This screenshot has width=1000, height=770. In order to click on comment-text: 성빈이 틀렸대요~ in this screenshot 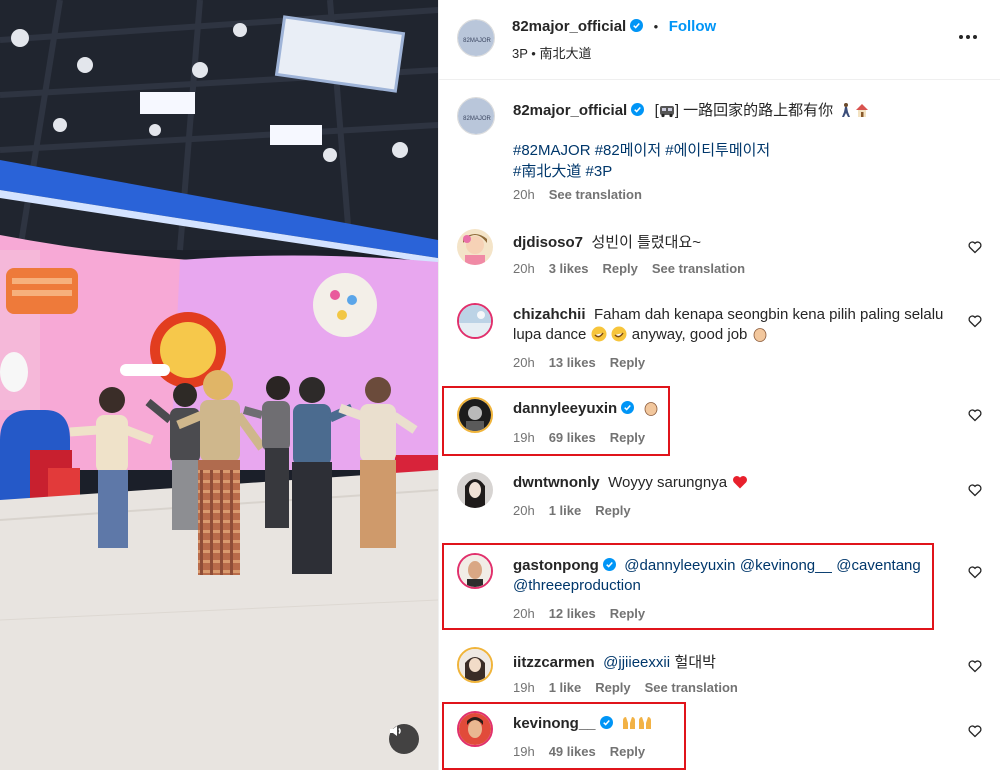, I will do `click(646, 242)`.